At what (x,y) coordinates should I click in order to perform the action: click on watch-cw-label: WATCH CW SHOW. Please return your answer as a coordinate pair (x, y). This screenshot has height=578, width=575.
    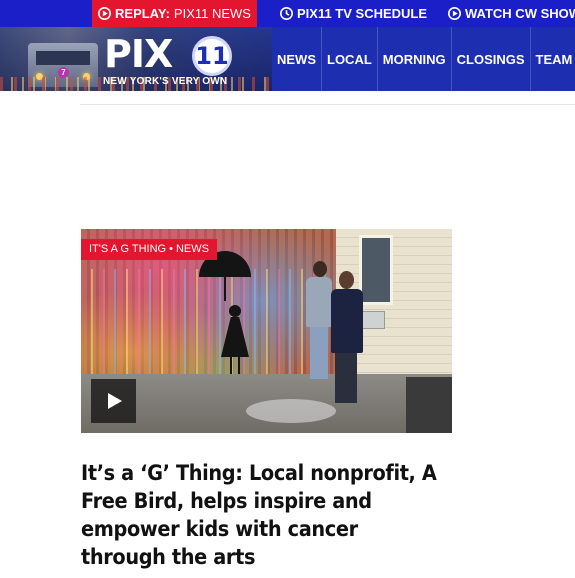
    Looking at the image, I should click on (520, 13).